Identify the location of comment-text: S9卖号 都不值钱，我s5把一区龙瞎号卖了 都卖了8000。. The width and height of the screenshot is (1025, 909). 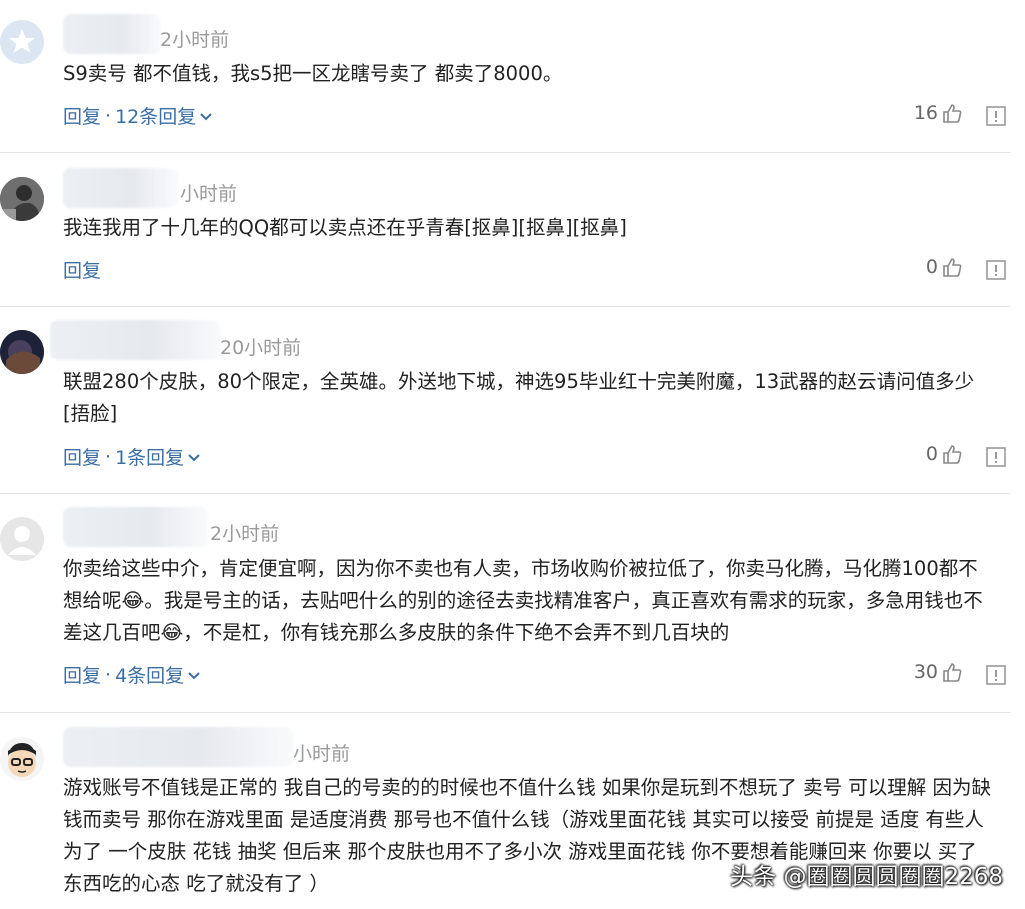
(313, 73).